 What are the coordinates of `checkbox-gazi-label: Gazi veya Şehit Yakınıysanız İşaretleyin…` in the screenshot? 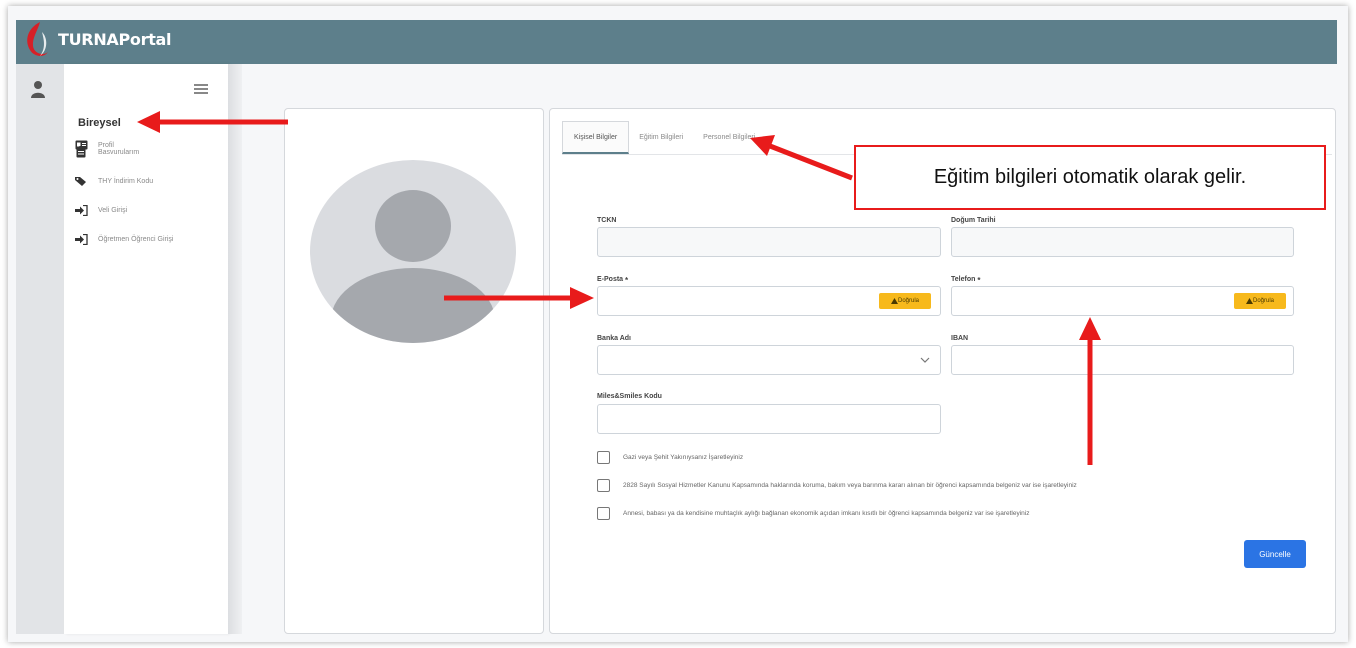 It's located at (683, 457).